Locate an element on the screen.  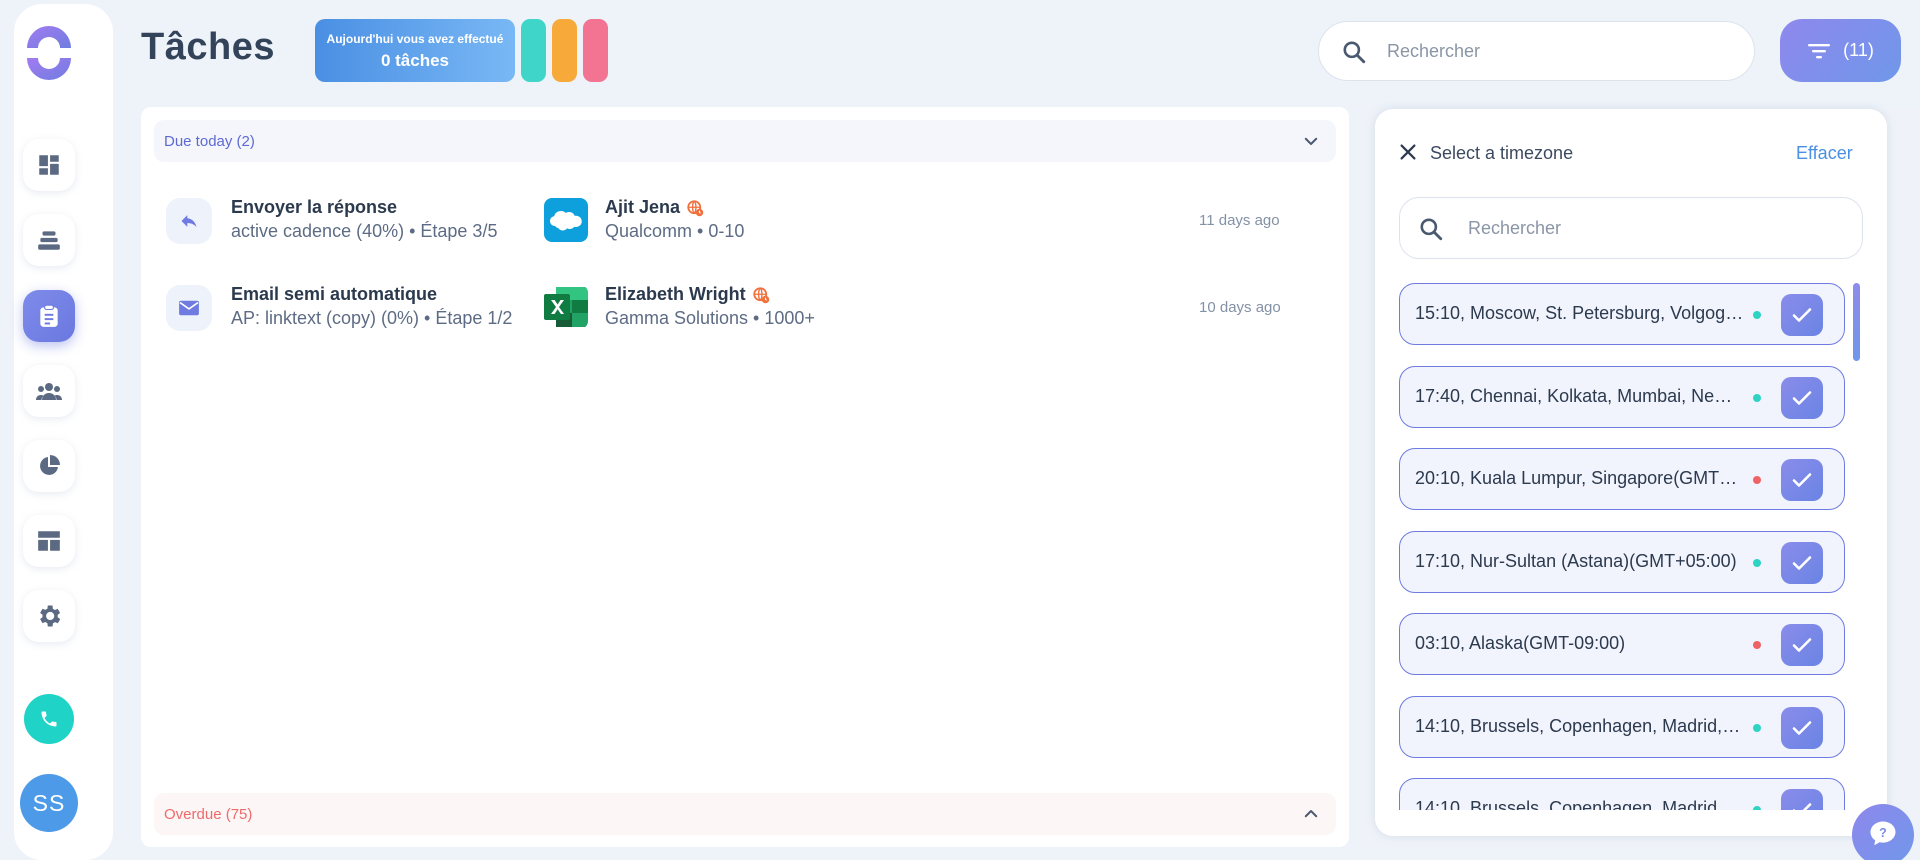
timezone-search-box is located at coordinates (1631, 228).